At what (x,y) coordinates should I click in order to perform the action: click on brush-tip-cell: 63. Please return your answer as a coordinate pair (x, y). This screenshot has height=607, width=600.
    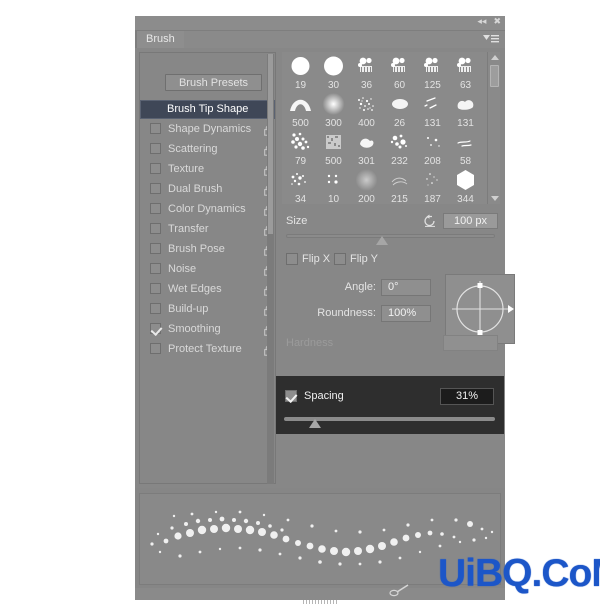
    Looking at the image, I should click on (465, 73).